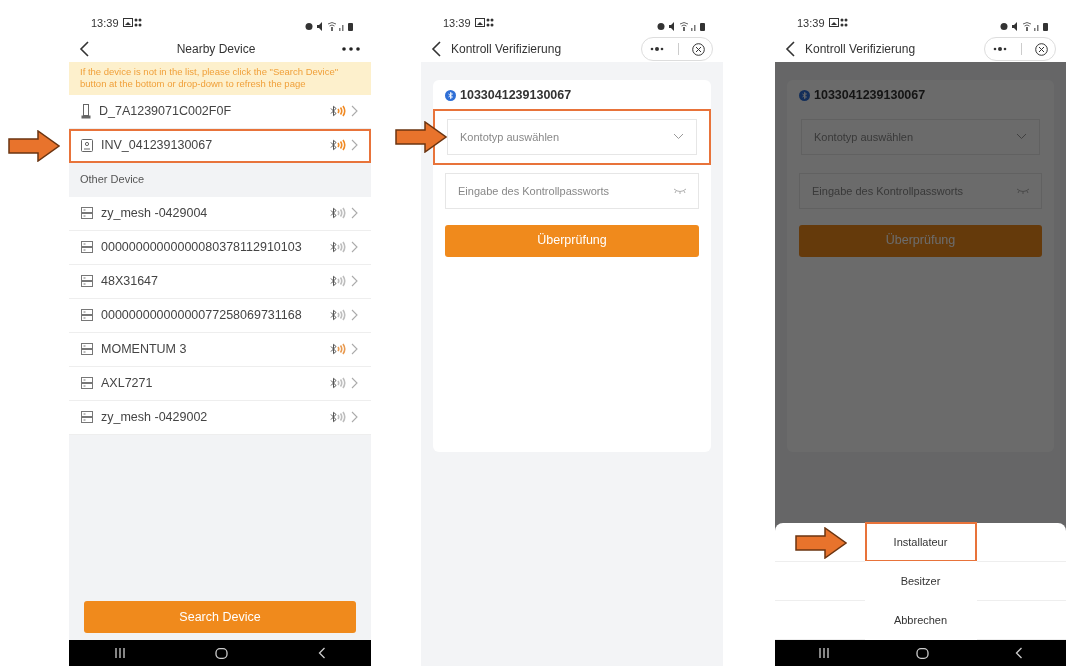 This screenshot has height=666, width=1066. What do you see at coordinates (202, 247) in the screenshot?
I see `device-name: 00000000000000080378112910103` at bounding box center [202, 247].